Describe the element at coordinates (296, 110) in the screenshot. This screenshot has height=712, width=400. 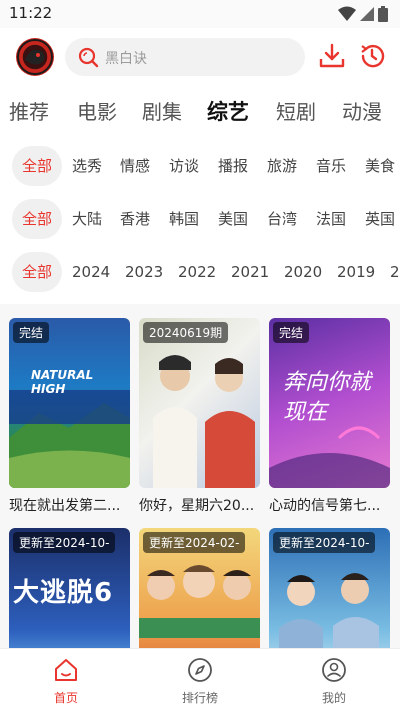
I see `tab-short-drama: 短剧` at that location.